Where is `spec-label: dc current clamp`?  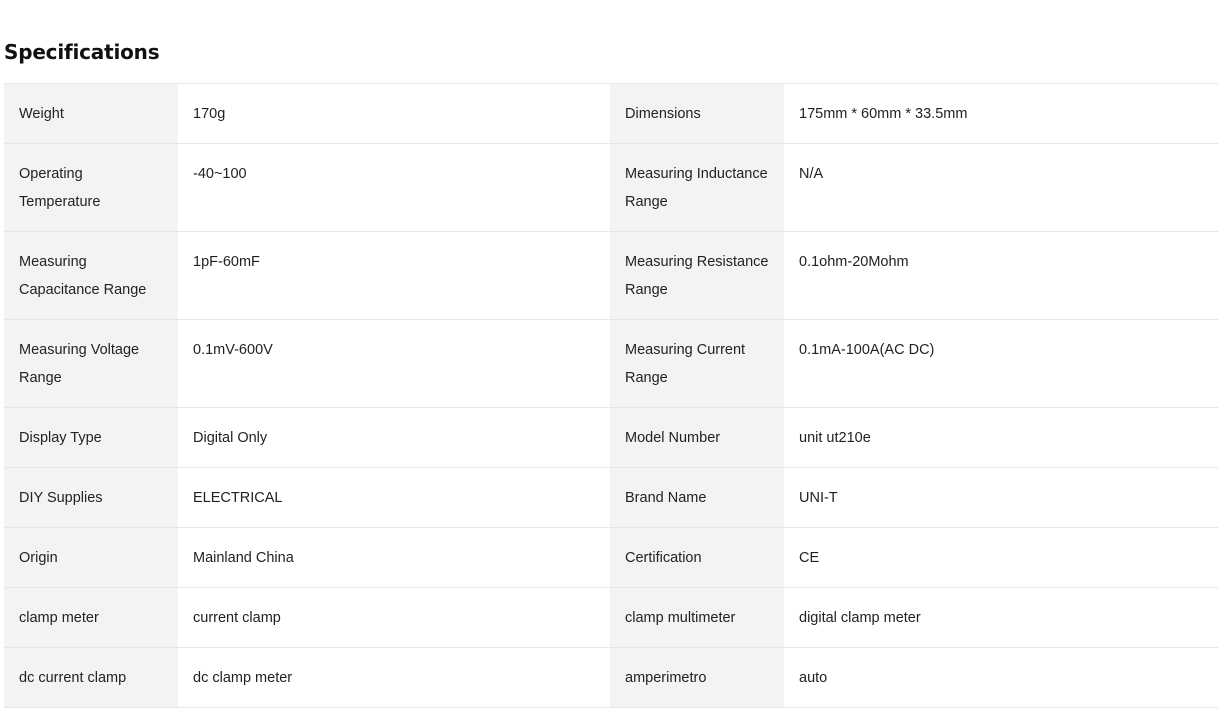
spec-label: dc current clamp is located at coordinates (91, 677).